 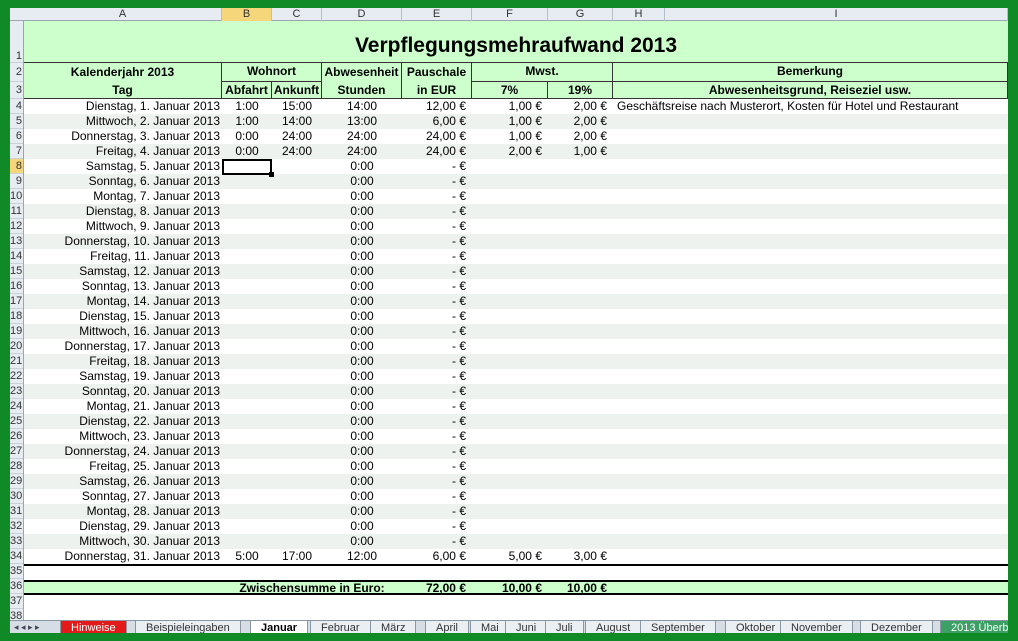 What do you see at coordinates (435, 556) in the screenshot?
I see `pauschale-cell: 6,00 €` at bounding box center [435, 556].